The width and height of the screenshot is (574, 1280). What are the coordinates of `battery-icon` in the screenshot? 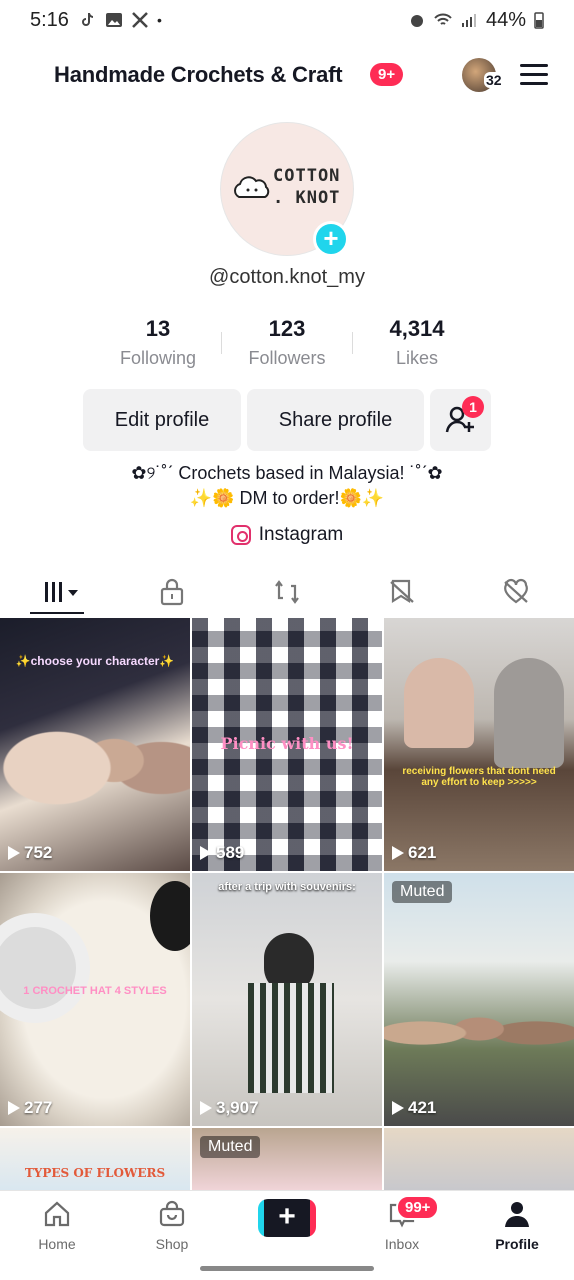 It's located at (539, 20).